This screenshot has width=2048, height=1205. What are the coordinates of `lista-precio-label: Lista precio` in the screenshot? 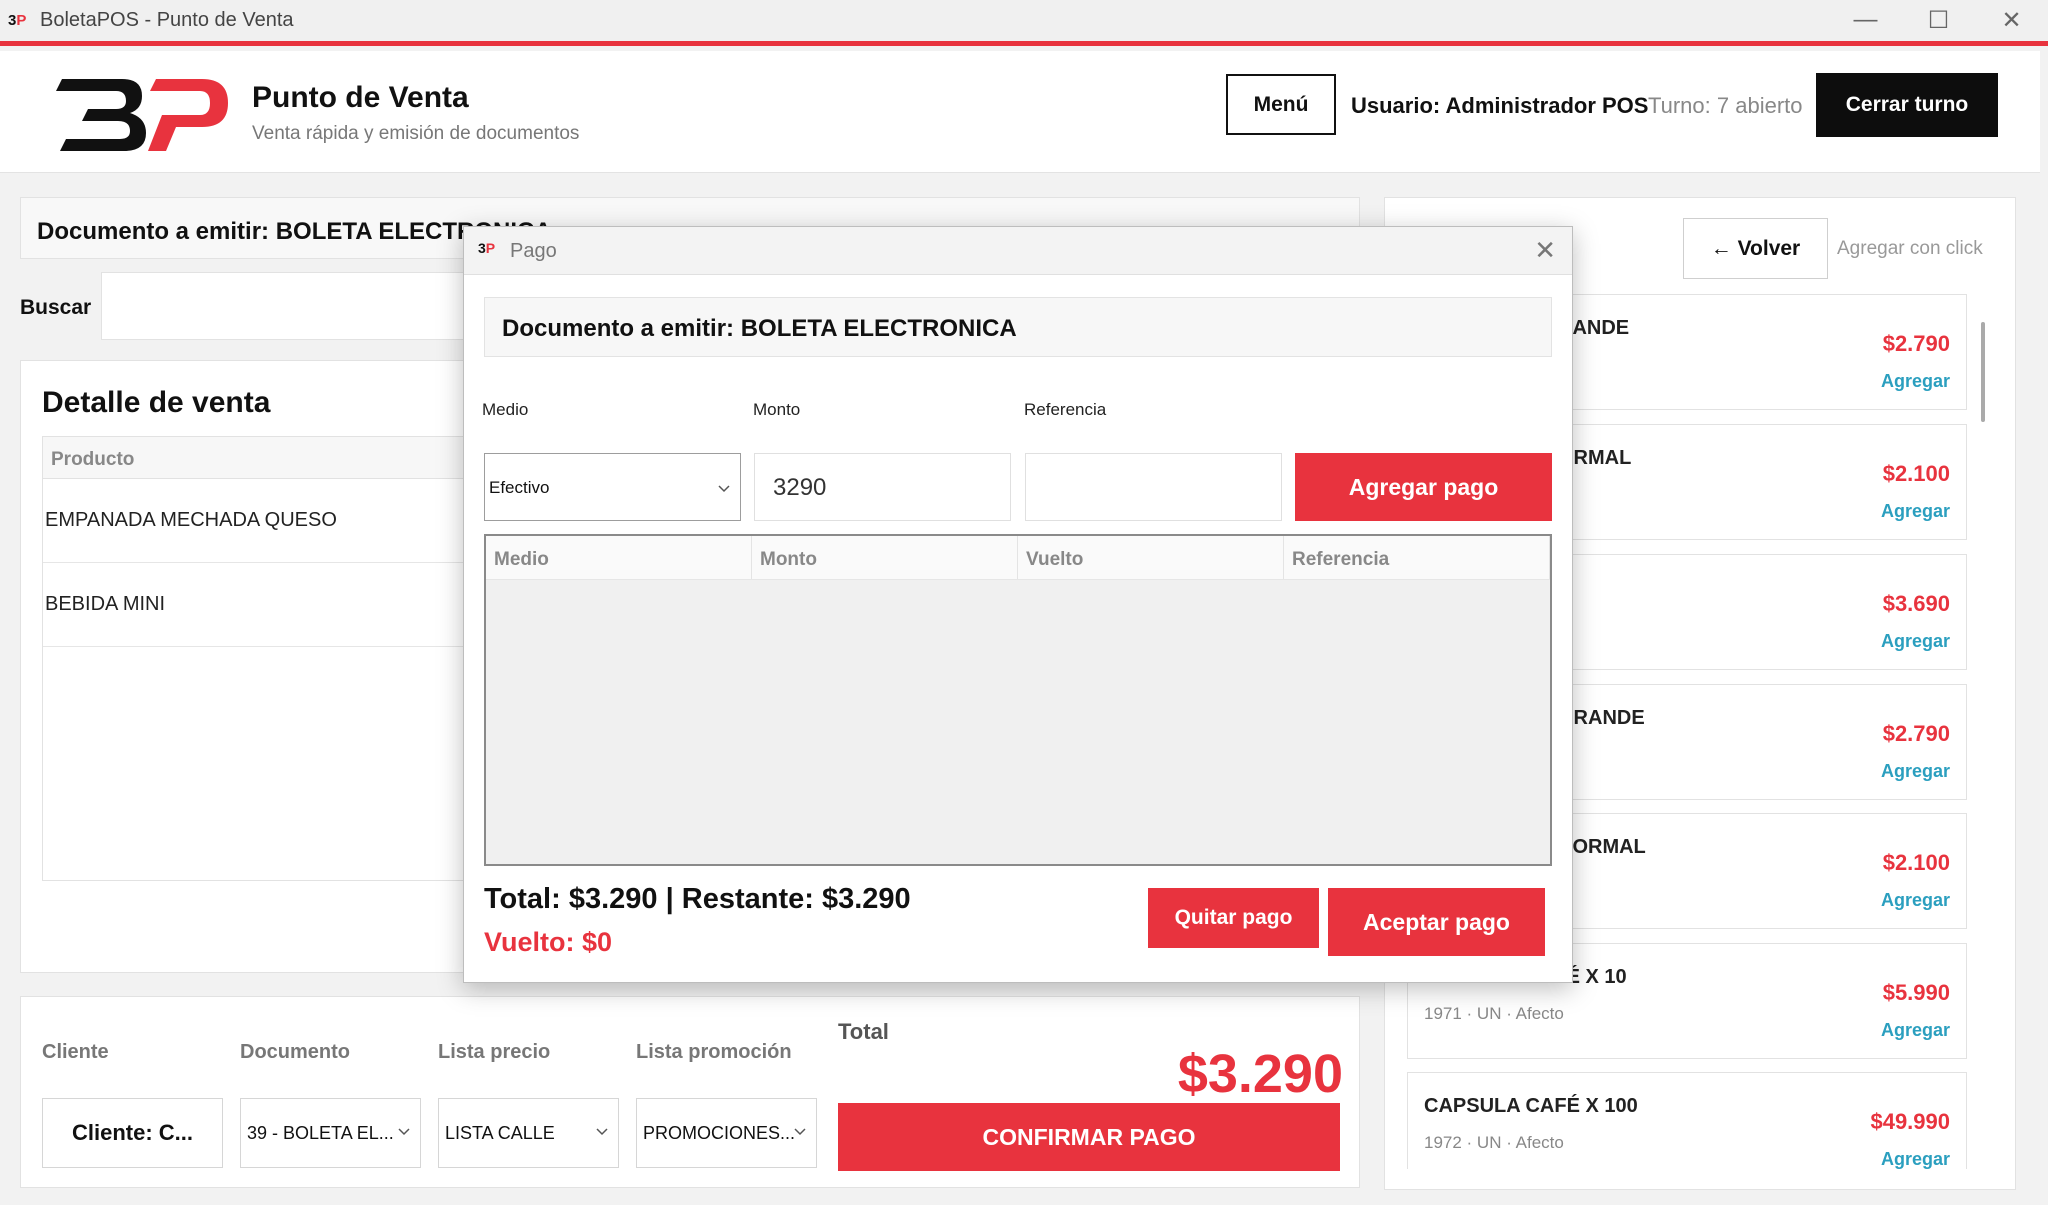 It's located at (494, 1052).